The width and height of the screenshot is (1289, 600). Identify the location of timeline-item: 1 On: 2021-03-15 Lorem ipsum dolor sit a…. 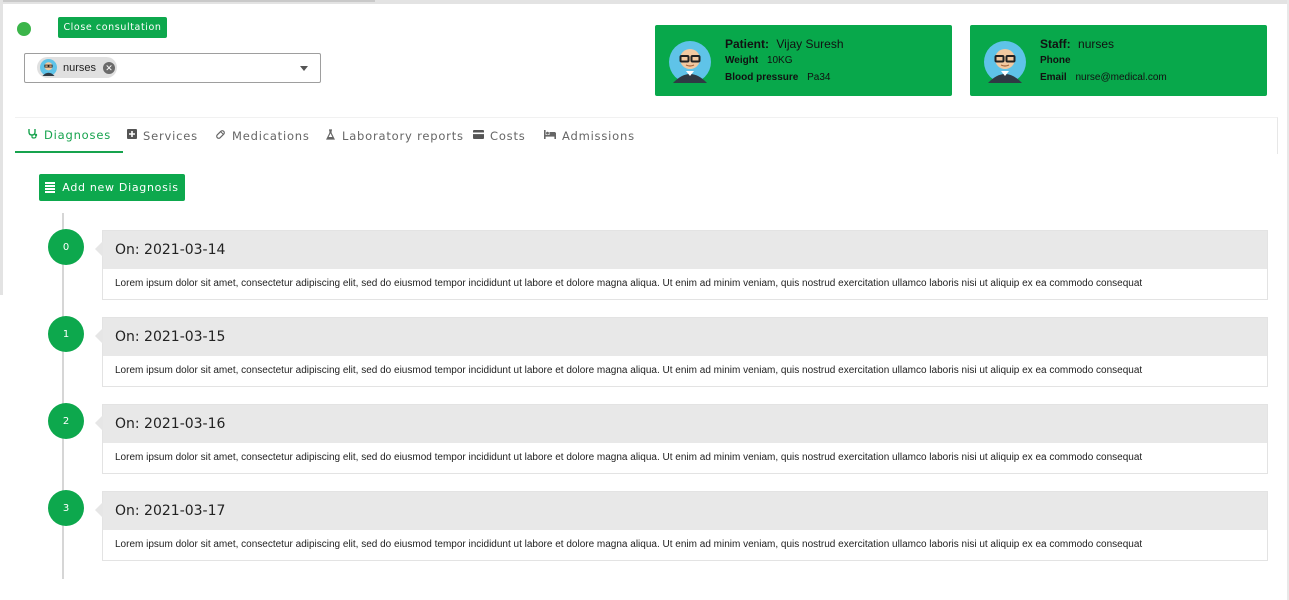
(644, 356).